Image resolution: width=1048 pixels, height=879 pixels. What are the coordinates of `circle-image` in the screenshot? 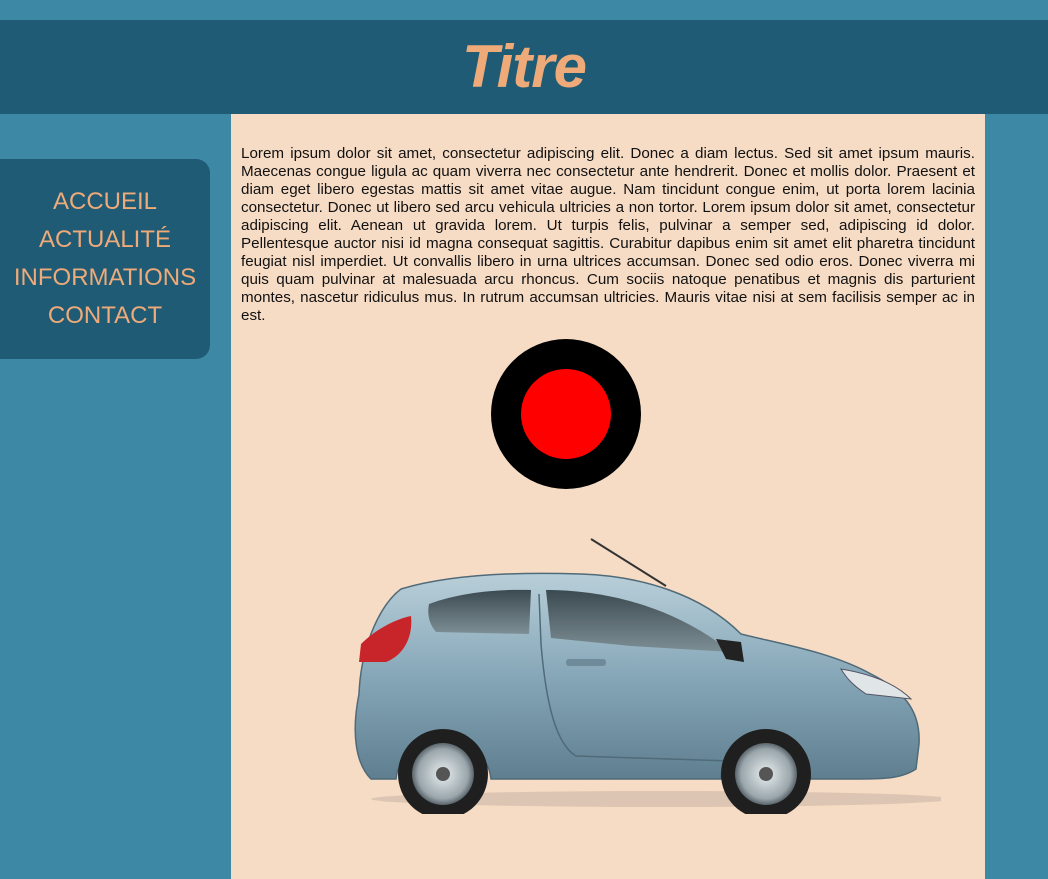 It's located at (566, 414).